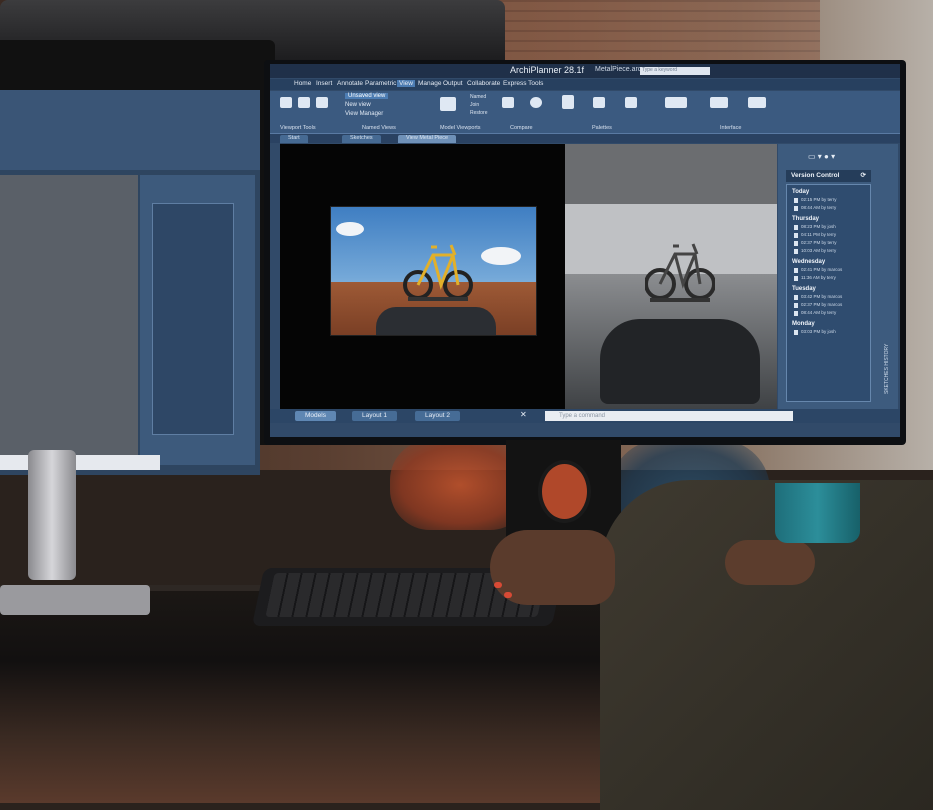 This screenshot has height=810, width=933. I want to click on command-input: Type a command, so click(669, 416).